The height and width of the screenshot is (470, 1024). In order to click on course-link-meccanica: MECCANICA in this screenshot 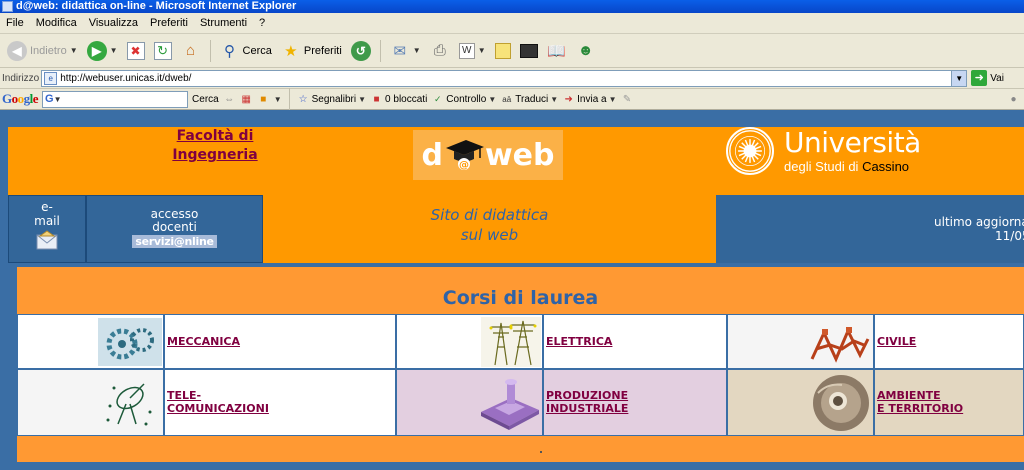, I will do `click(203, 341)`.